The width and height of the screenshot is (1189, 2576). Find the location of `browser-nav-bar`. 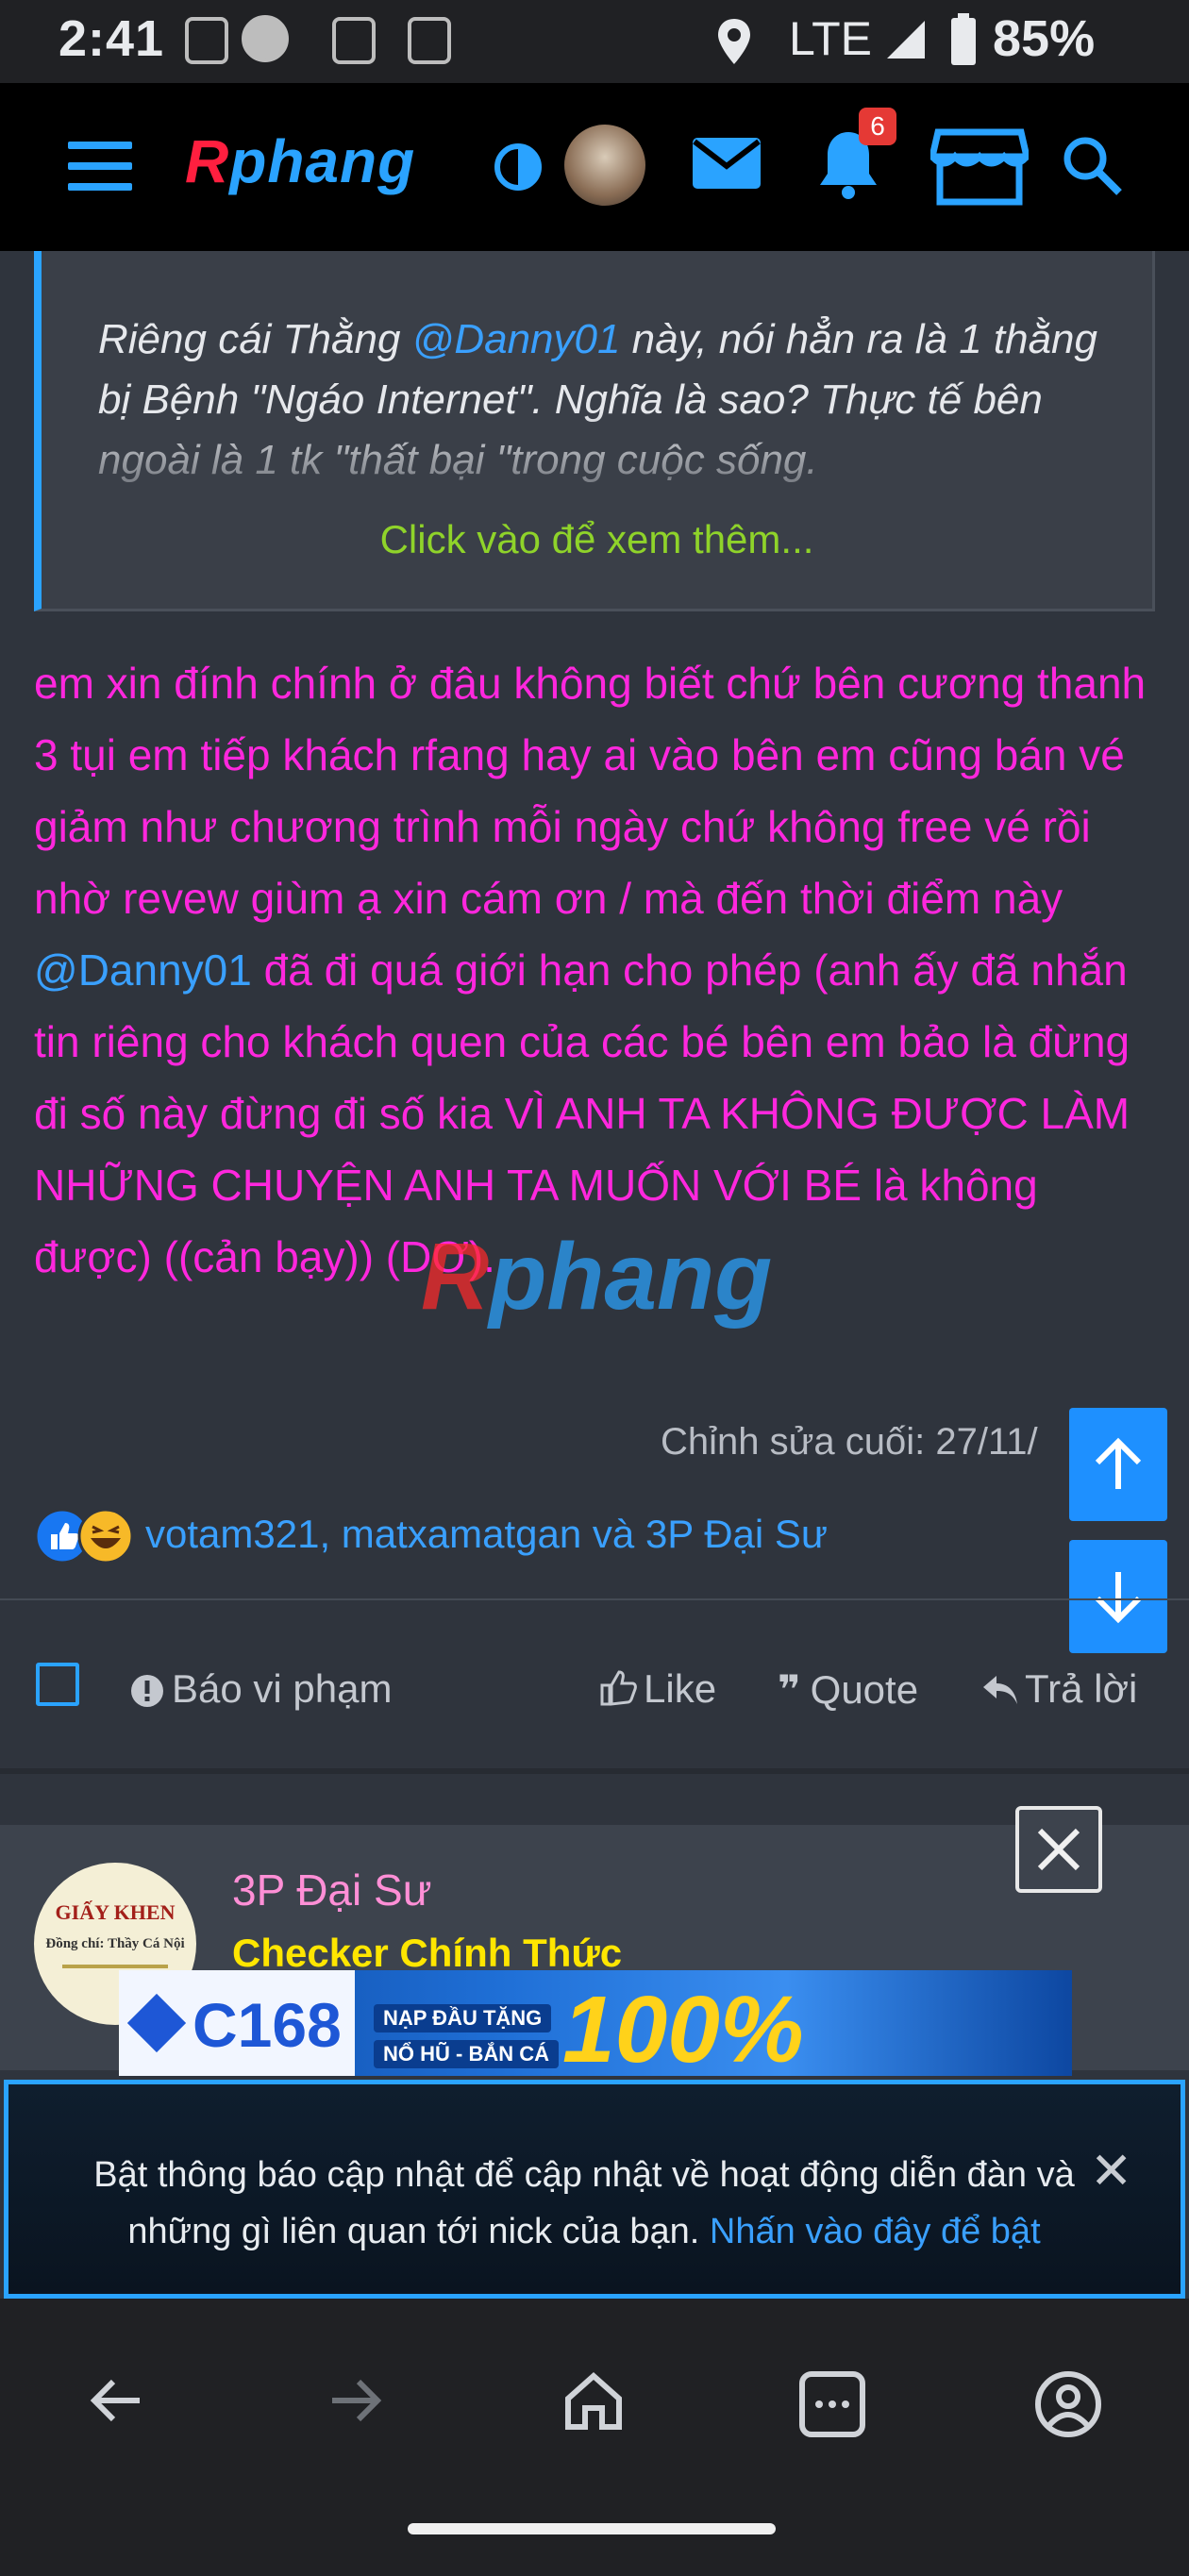

browser-nav-bar is located at coordinates (594, 2437).